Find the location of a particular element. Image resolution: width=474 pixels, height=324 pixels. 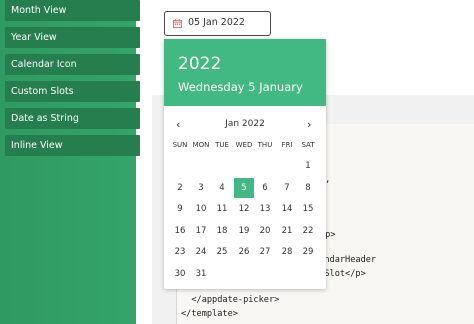

day-cell: 19 is located at coordinates (244, 231).